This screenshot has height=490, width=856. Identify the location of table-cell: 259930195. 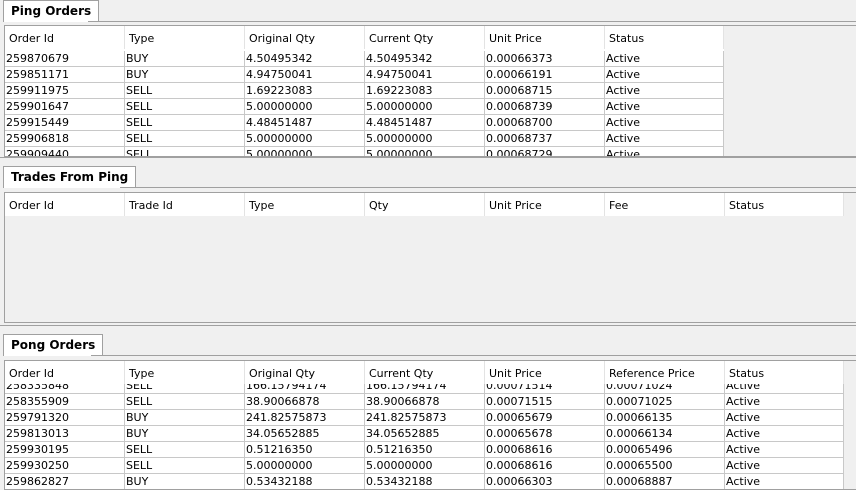
(65, 449).